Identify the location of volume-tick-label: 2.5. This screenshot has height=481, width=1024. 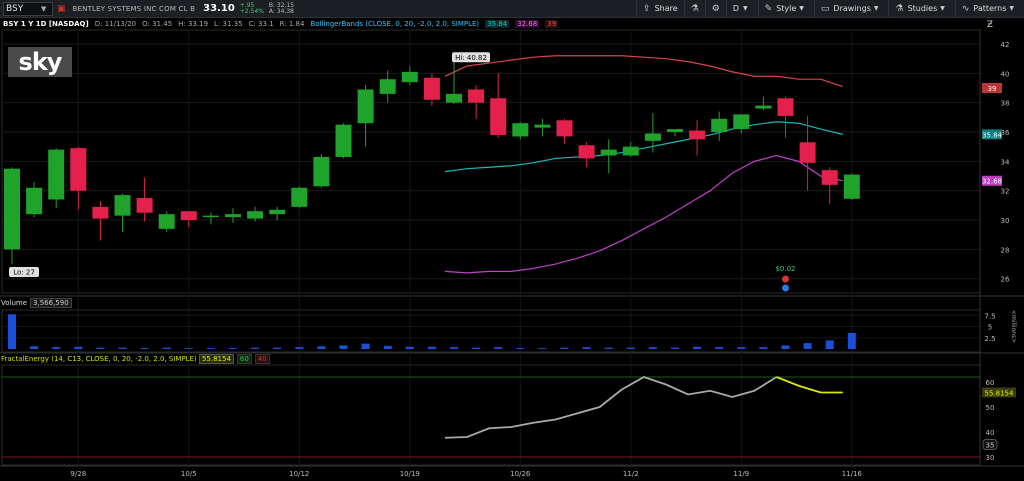
(989, 339).